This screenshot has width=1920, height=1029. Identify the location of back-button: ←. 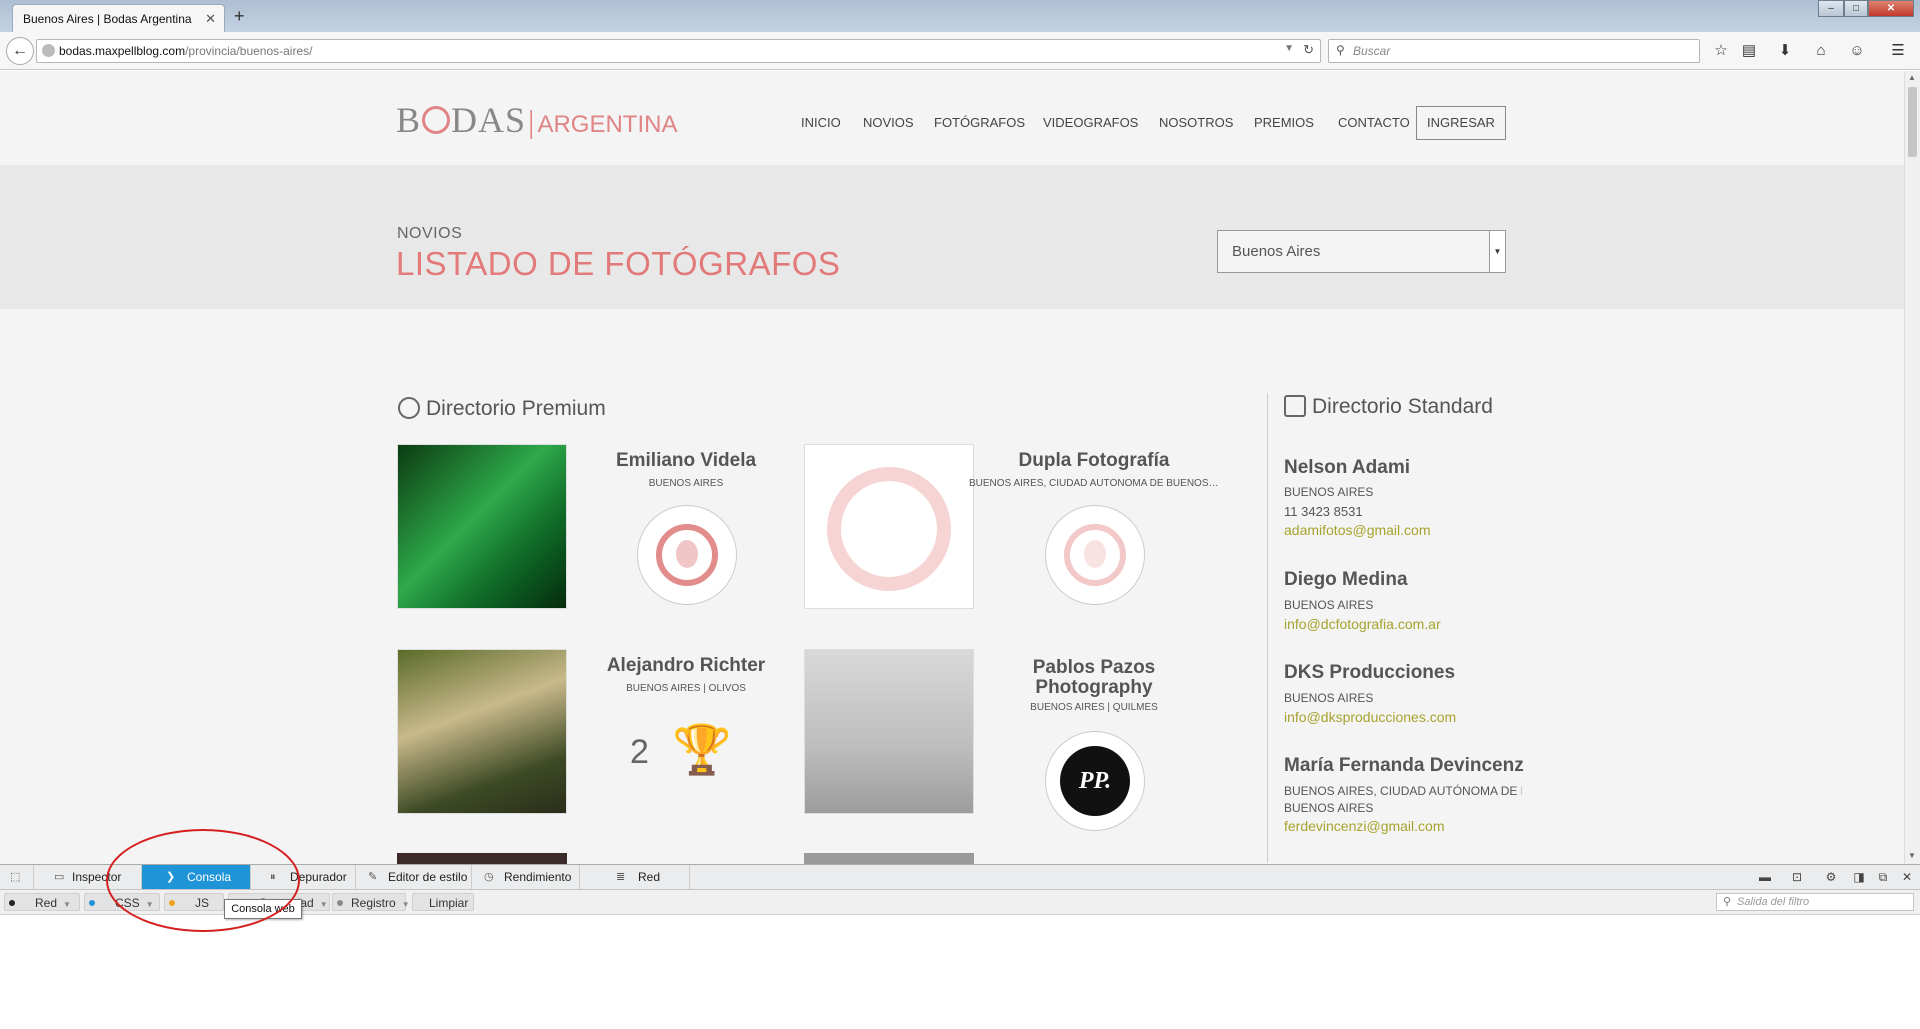
(20, 51).